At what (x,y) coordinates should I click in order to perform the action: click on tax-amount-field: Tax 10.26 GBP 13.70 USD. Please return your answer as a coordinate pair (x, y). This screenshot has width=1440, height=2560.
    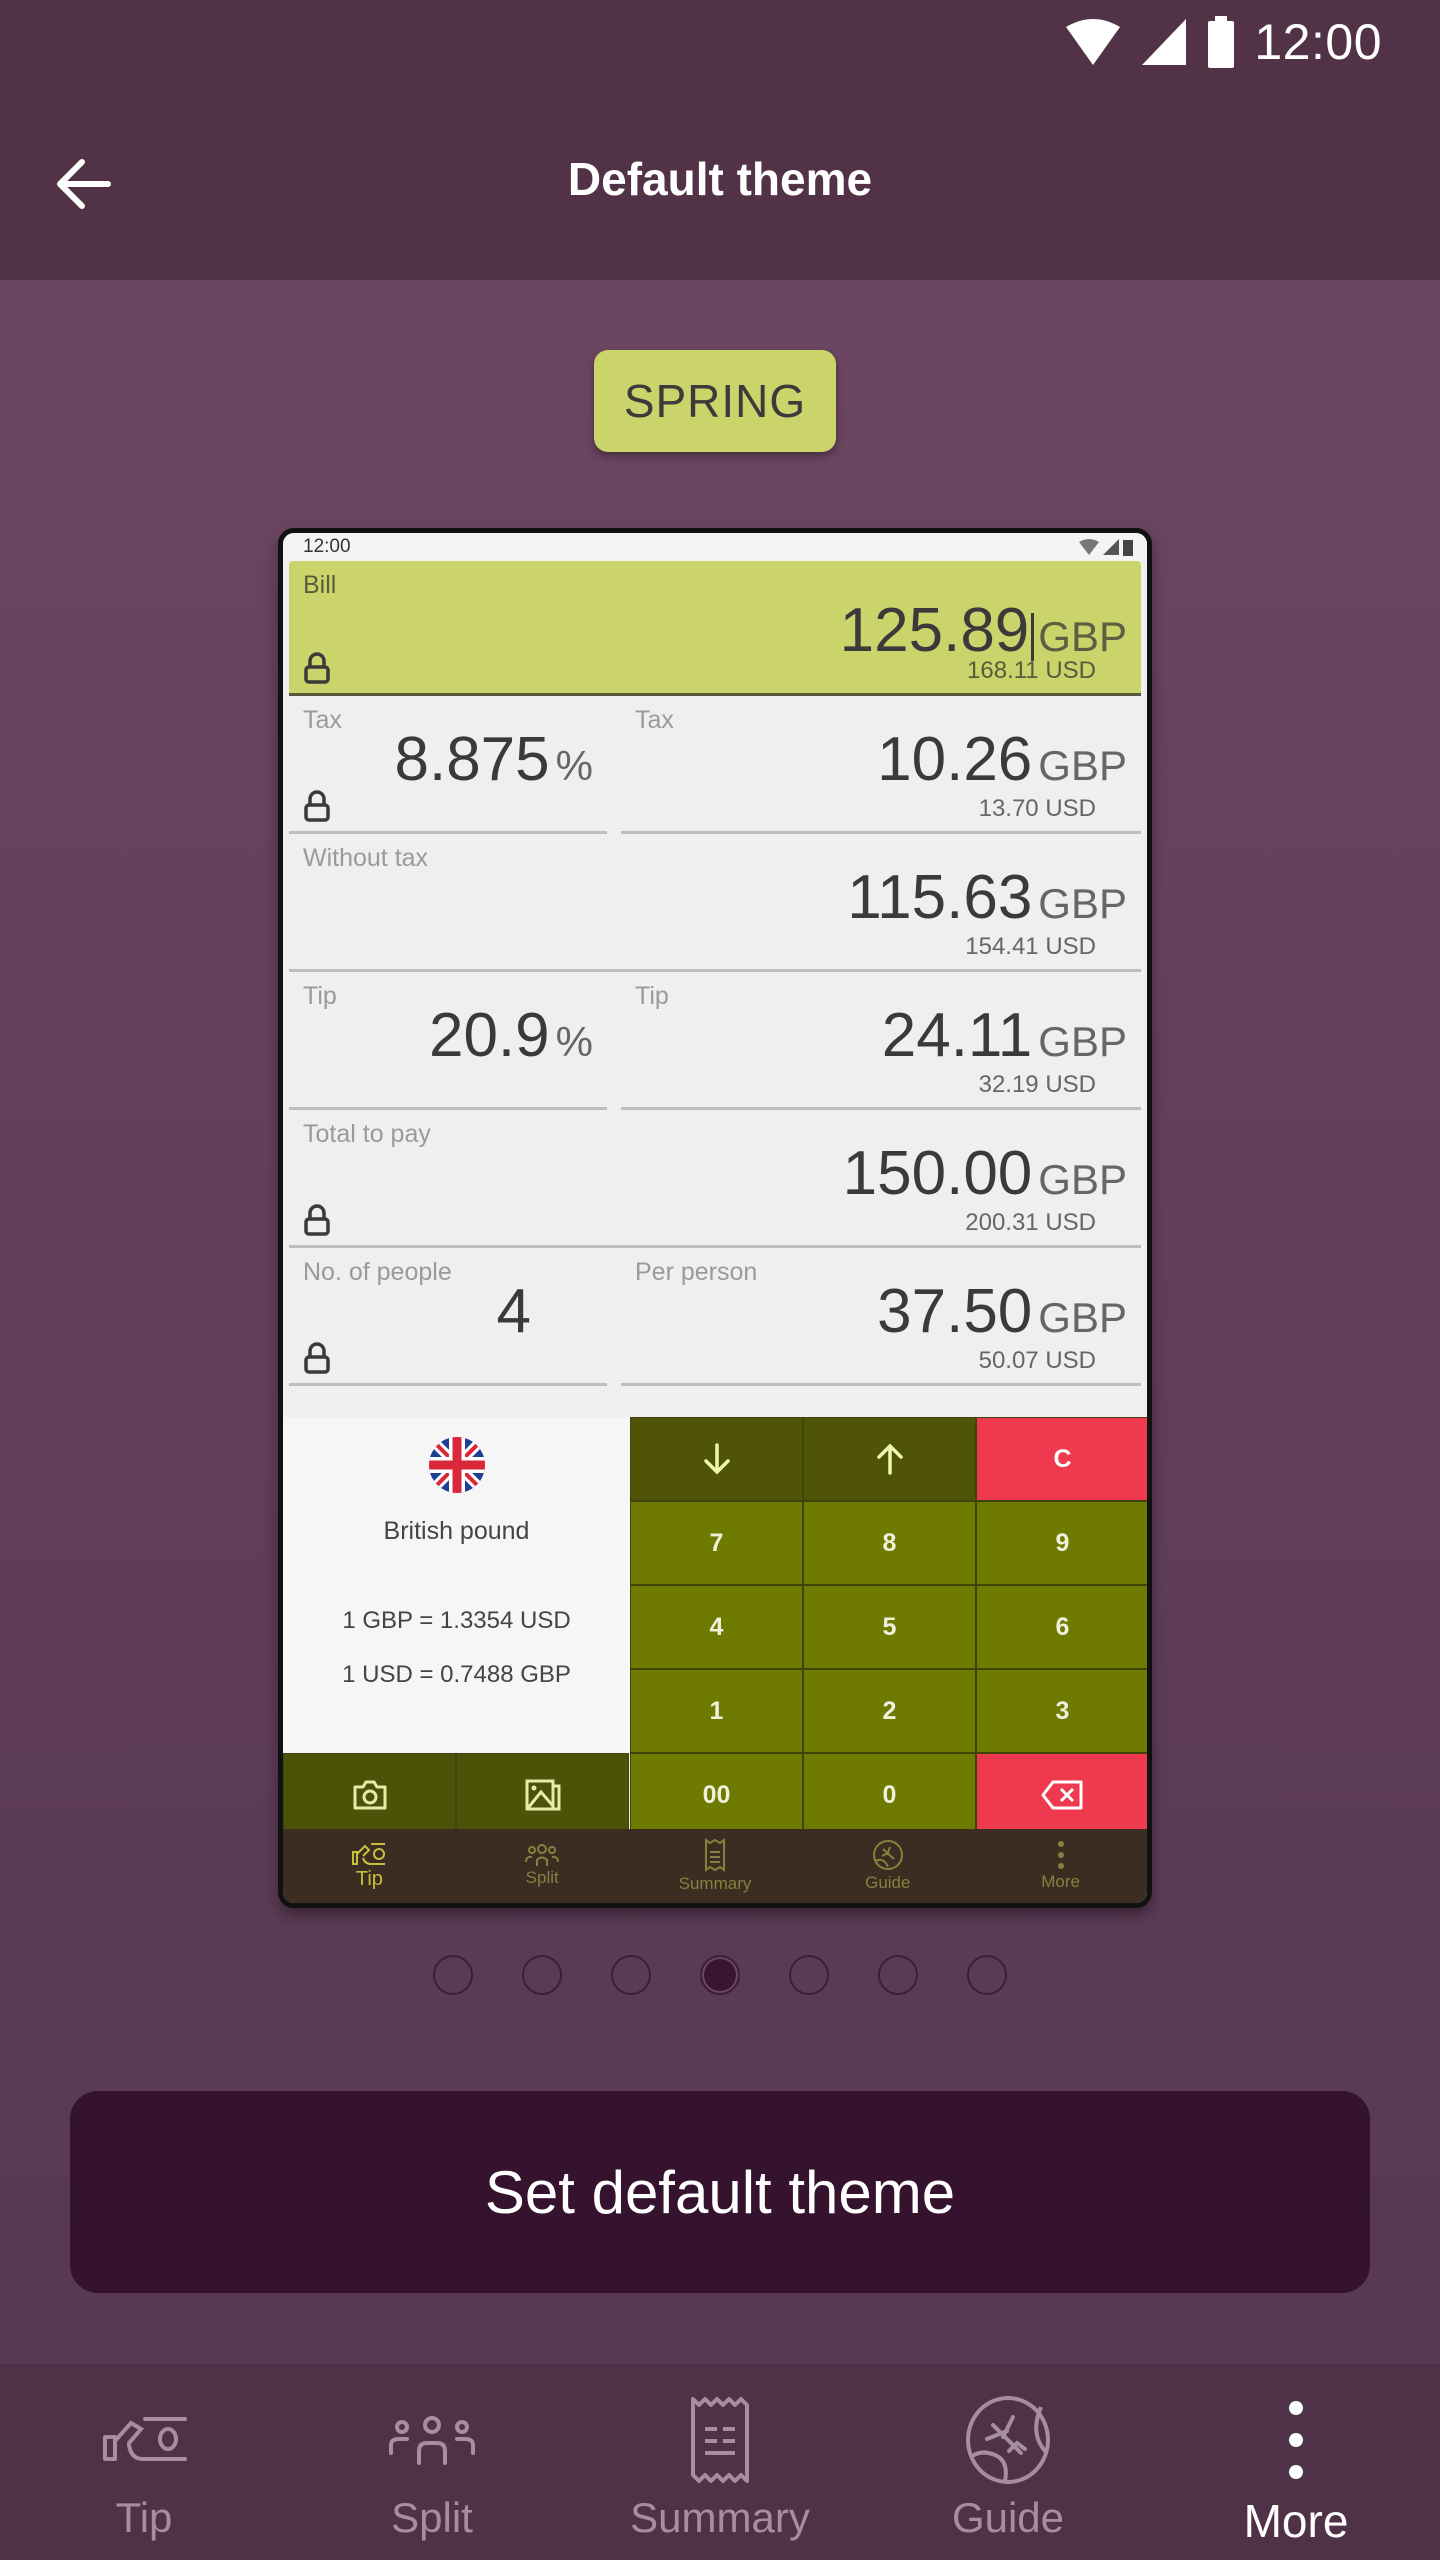
    Looking at the image, I should click on (881, 765).